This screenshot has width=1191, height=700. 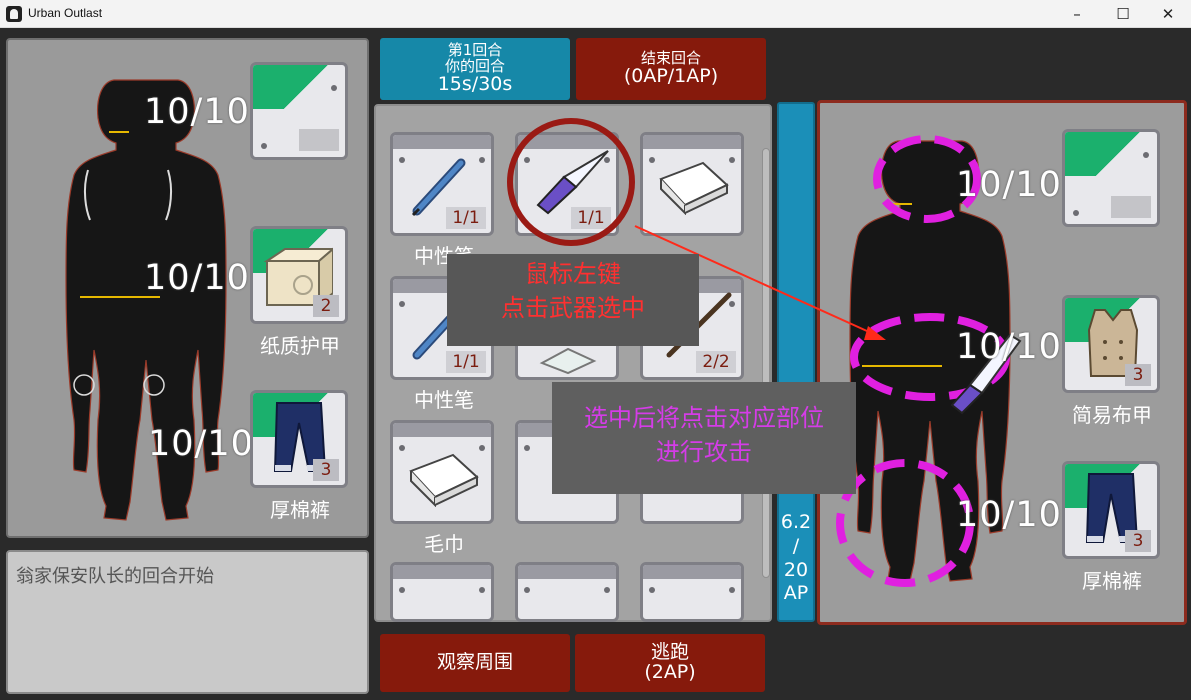 I want to click on tip-line: 点击武器选中, so click(x=573, y=307).